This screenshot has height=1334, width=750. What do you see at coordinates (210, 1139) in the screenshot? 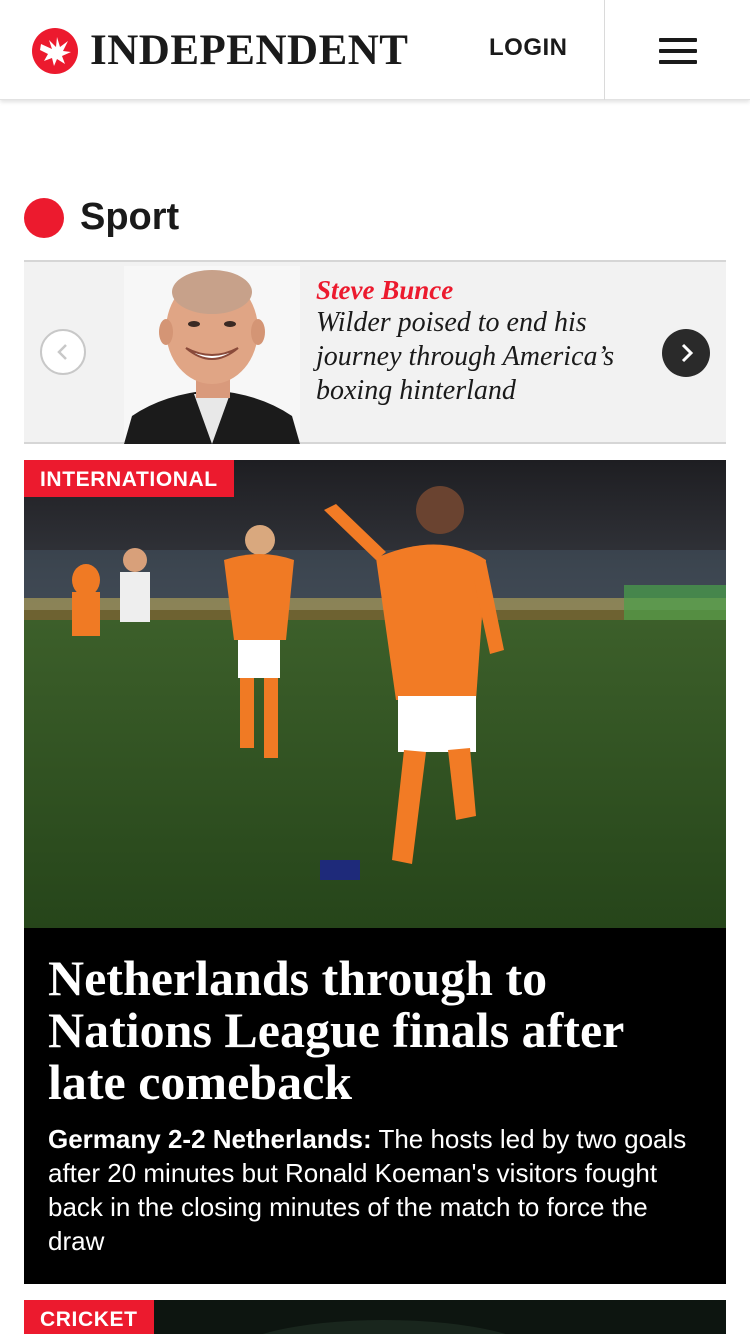
I see `standfirst-score: Germany 2-2 Netherlands:` at bounding box center [210, 1139].